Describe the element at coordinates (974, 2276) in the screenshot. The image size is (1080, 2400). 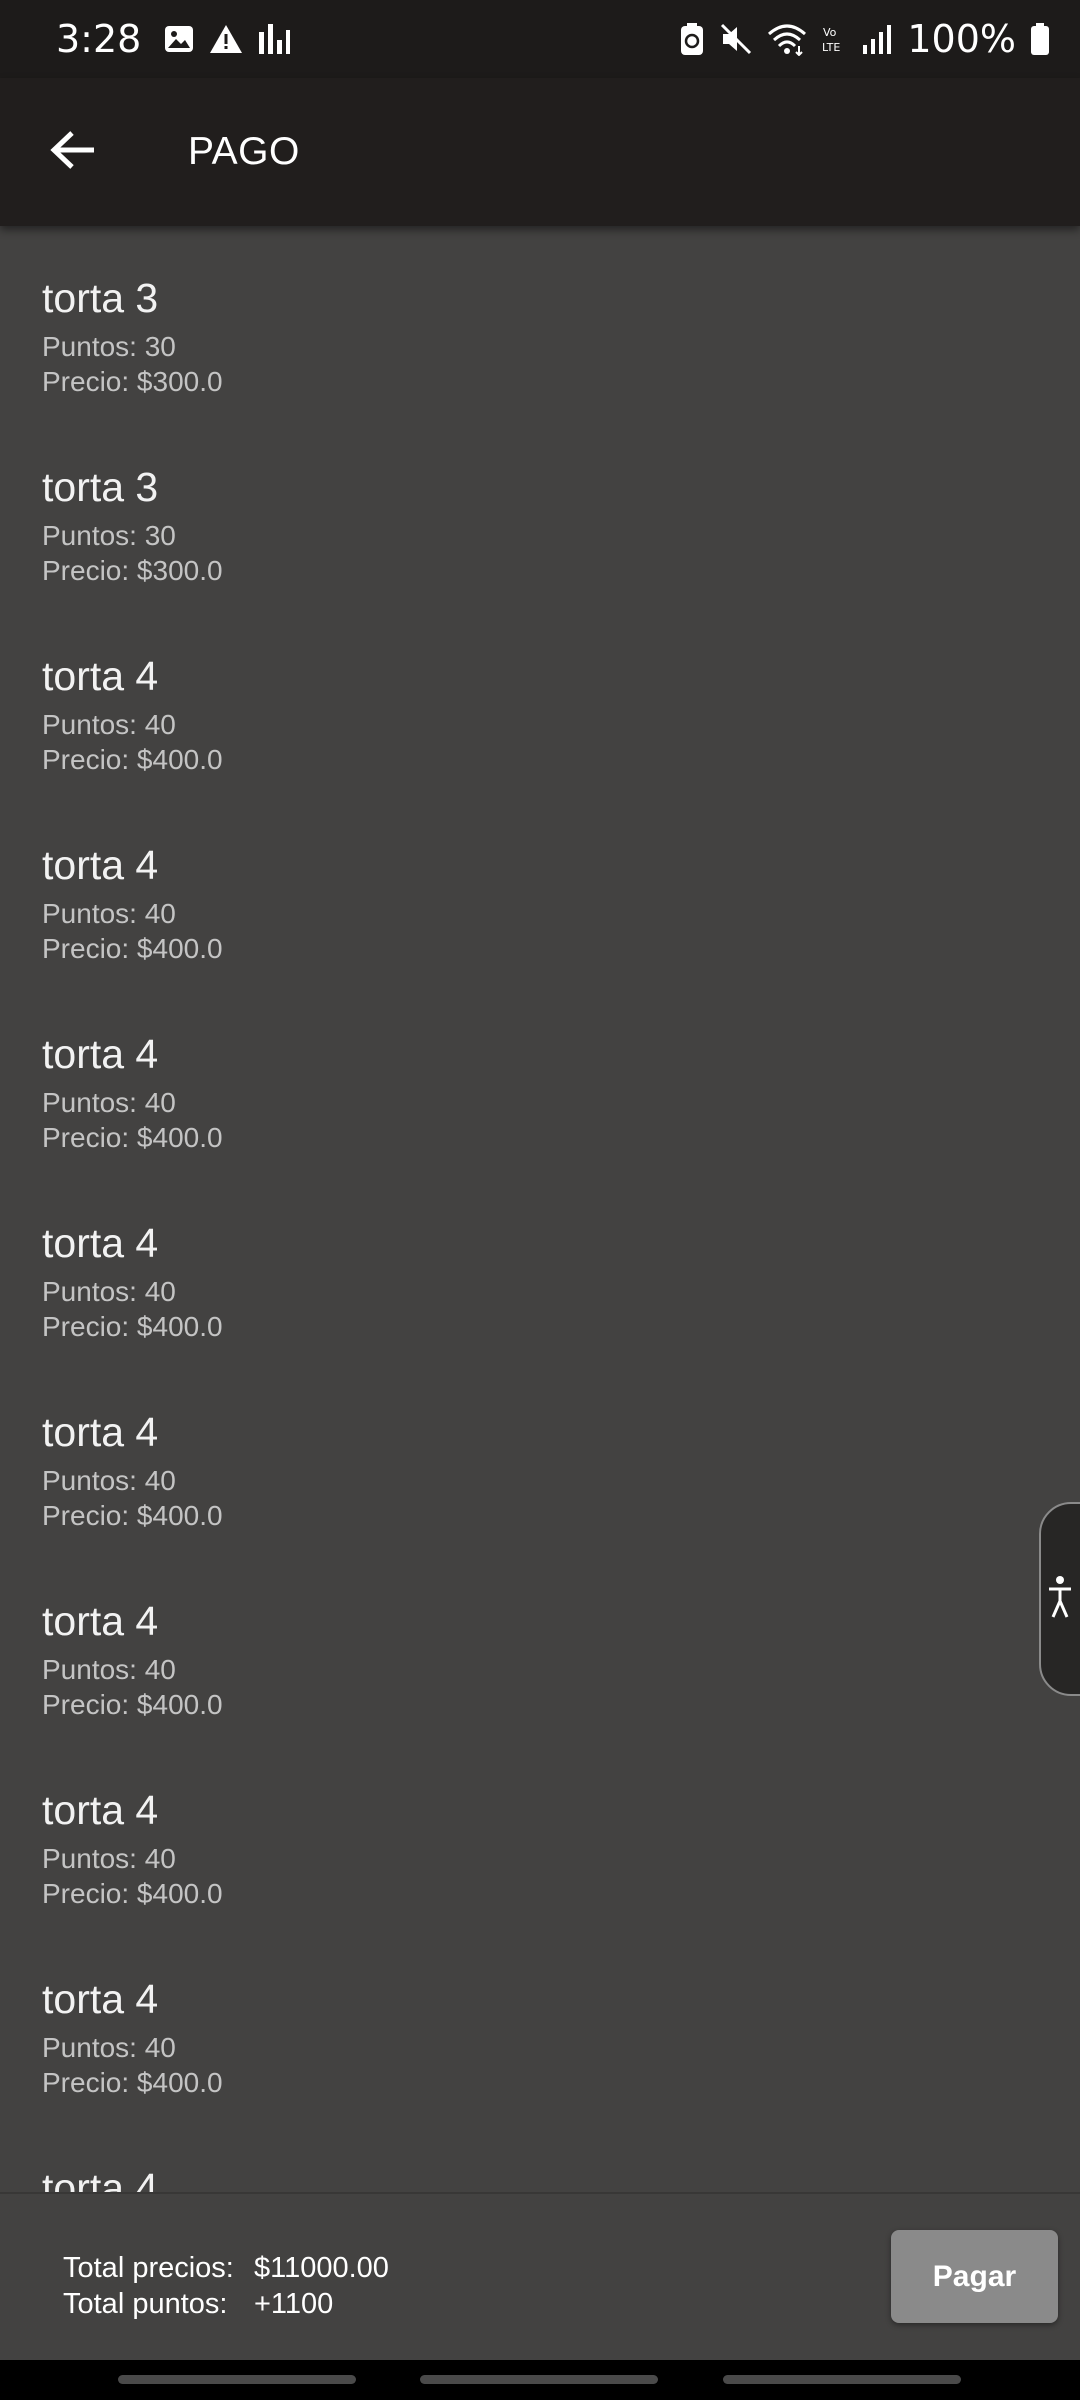
I see `pay-button: Pagar` at that location.